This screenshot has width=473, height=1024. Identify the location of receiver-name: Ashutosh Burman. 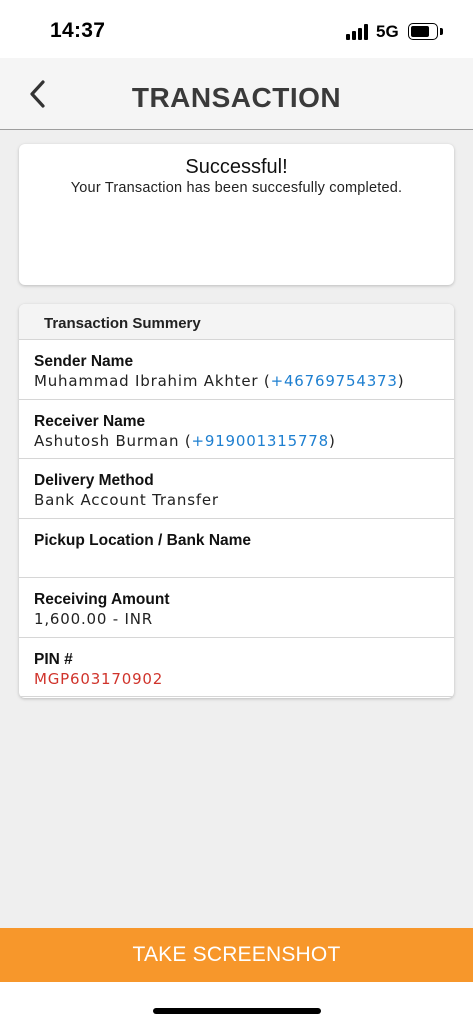
(107, 440).